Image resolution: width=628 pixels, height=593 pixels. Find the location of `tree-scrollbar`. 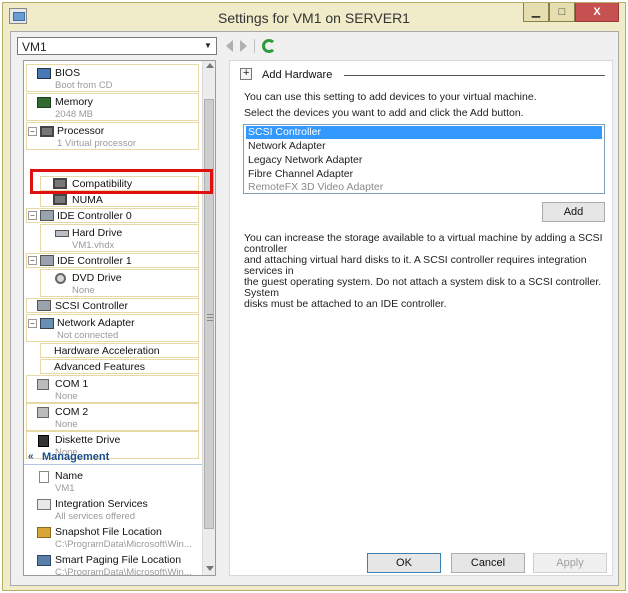

tree-scrollbar is located at coordinates (208, 318).